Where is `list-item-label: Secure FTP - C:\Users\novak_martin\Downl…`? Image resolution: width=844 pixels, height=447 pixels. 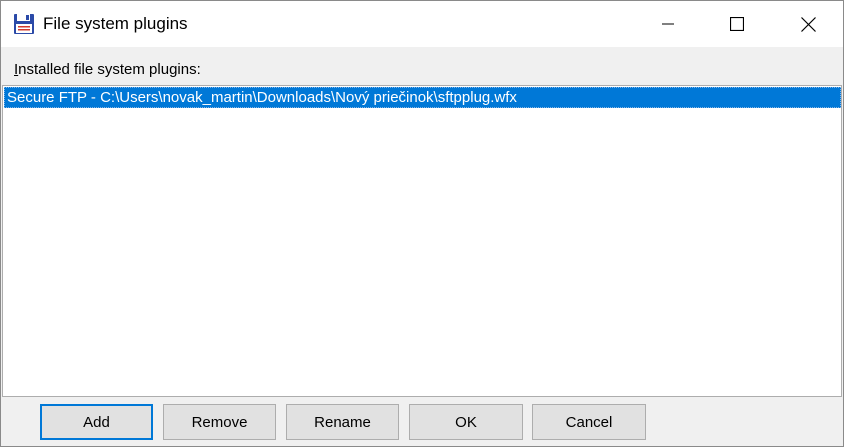
list-item-label: Secure FTP - C:\Users\novak_martin\Downl… is located at coordinates (262, 97).